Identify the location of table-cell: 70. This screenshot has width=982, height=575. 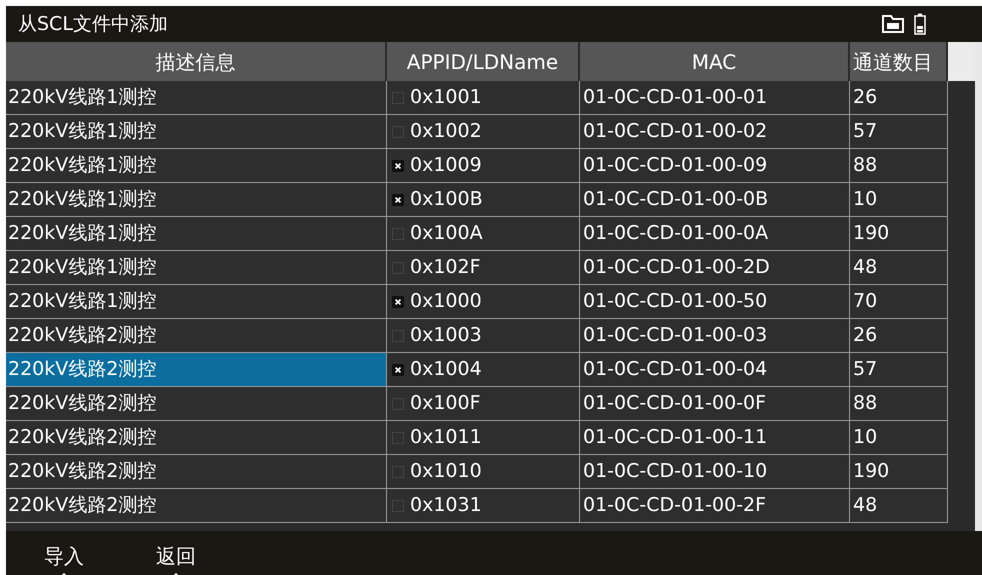
(899, 301).